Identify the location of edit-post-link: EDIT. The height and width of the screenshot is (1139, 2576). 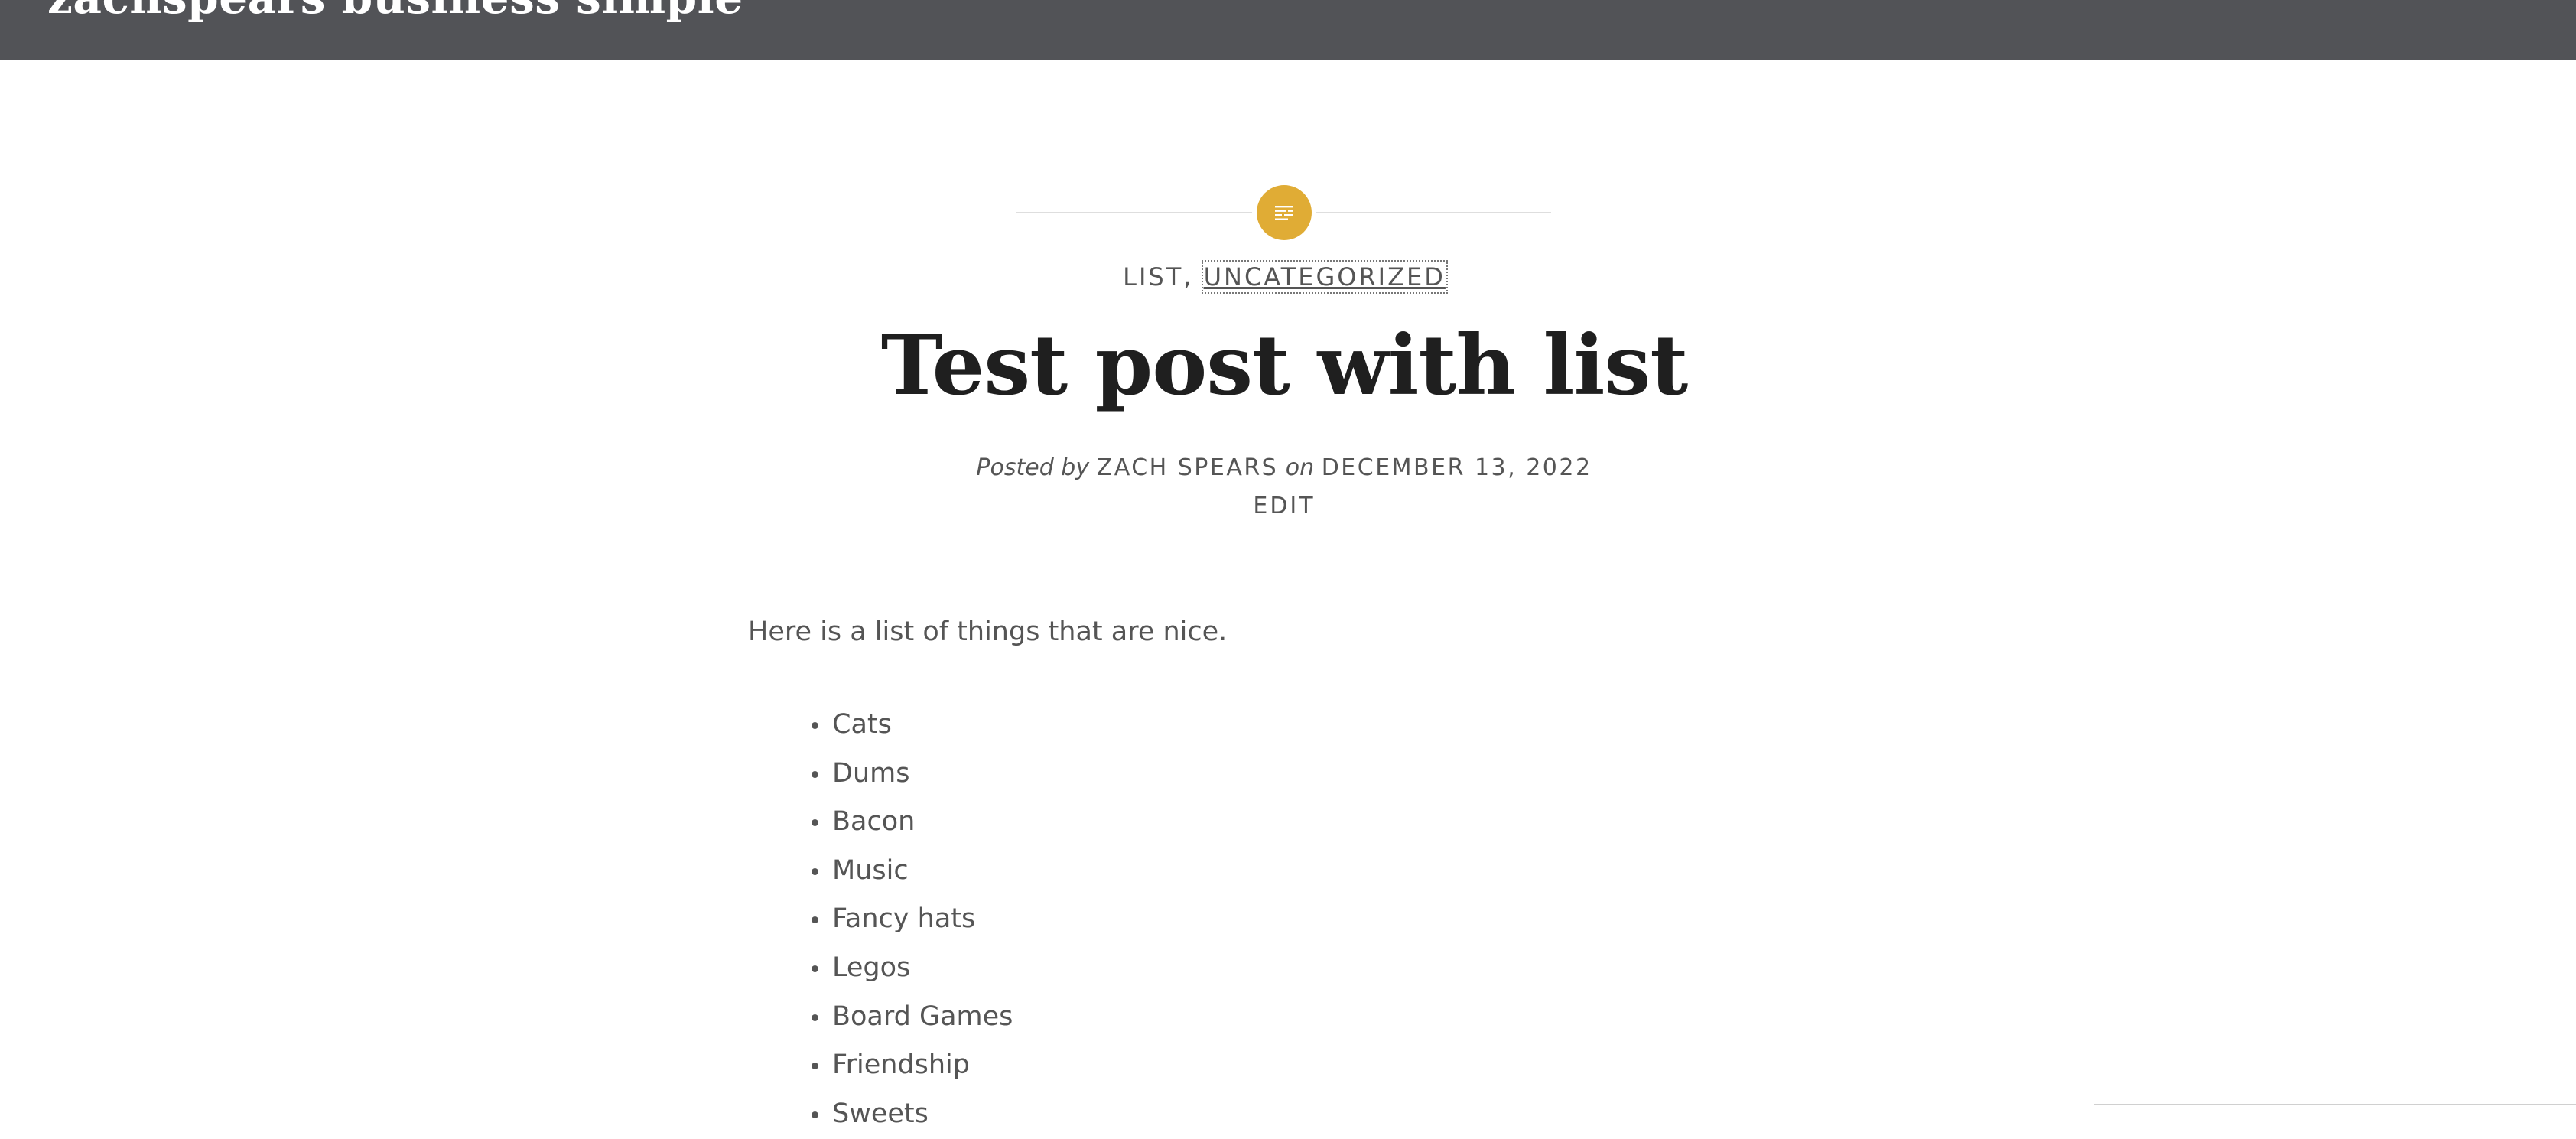
(1284, 506).